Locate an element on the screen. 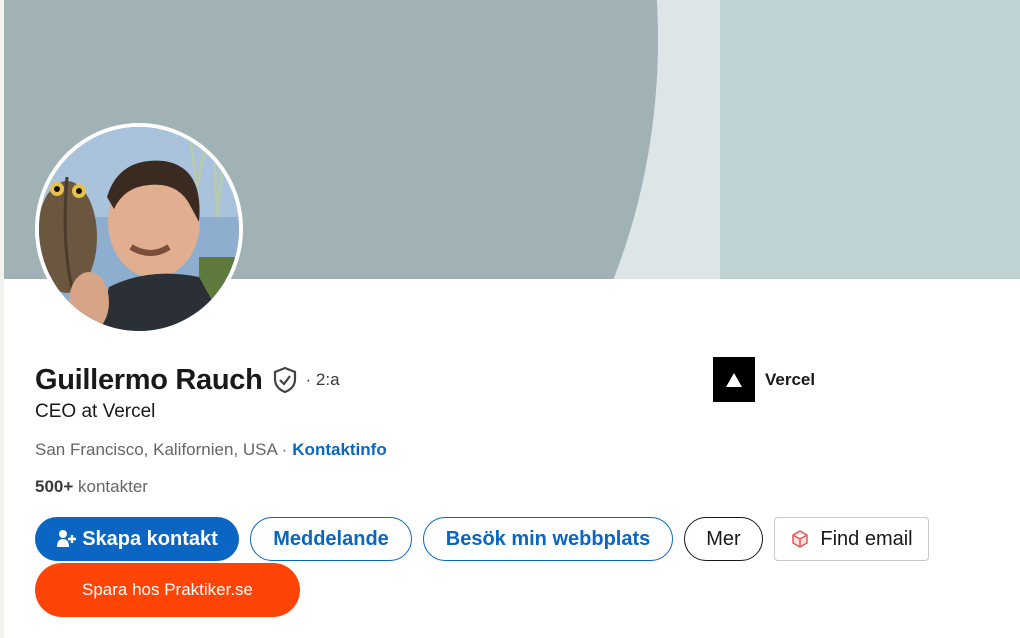  cover-panel-shape is located at coordinates (870, 139).